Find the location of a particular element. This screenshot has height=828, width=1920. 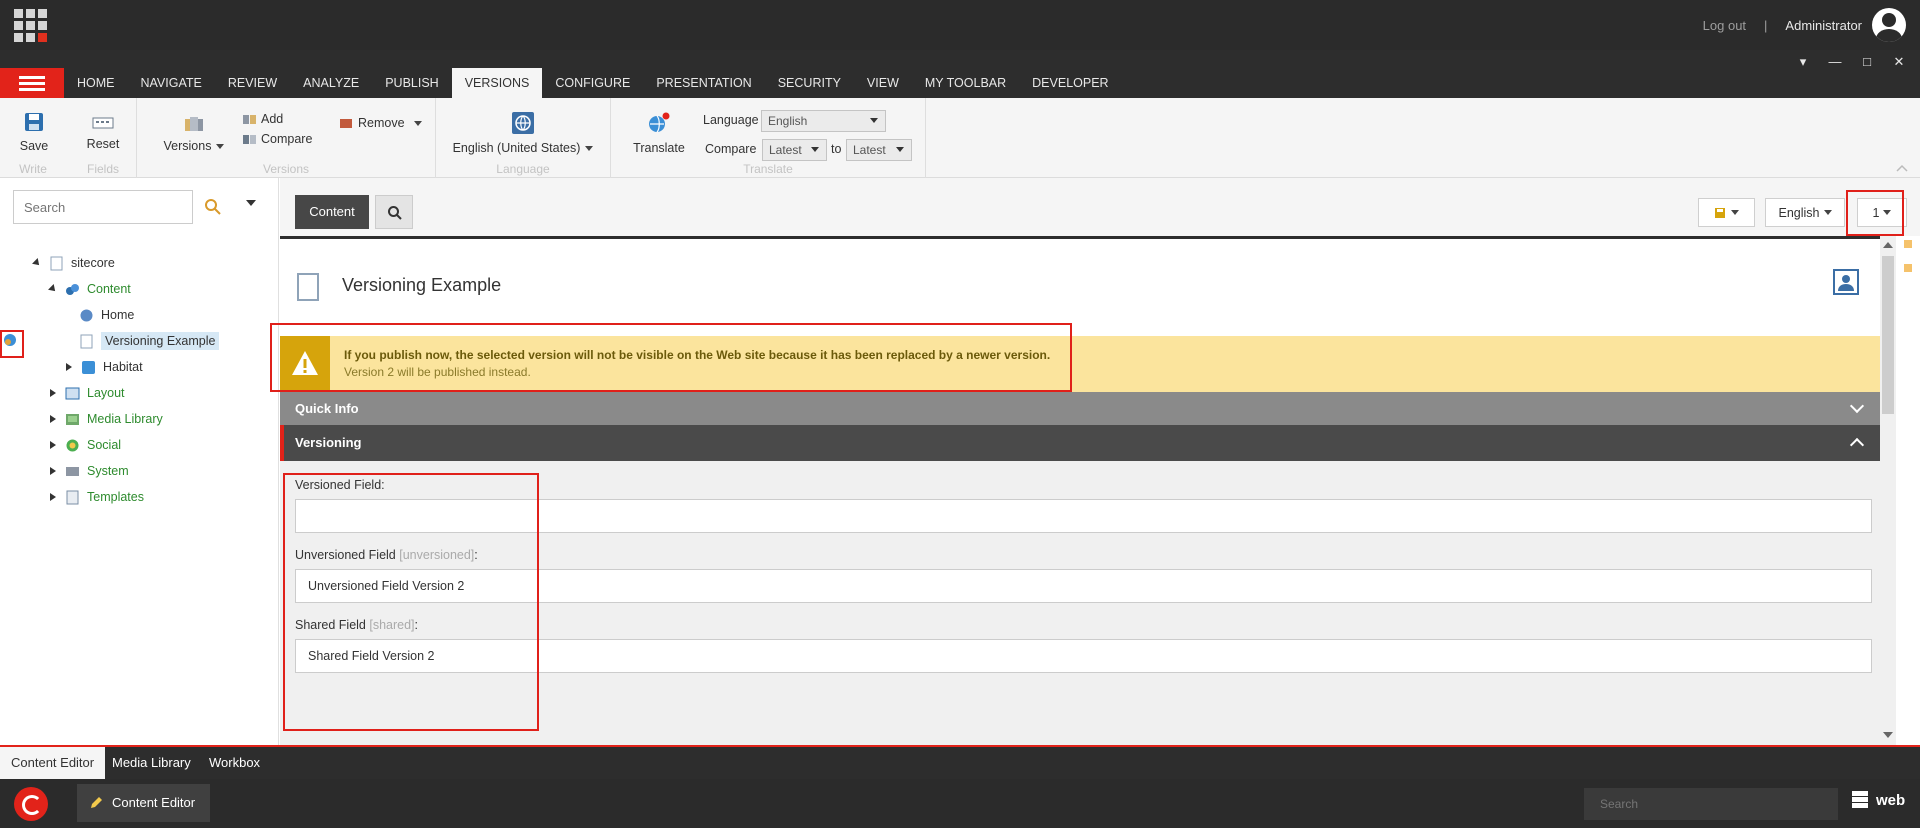

minimize-icon: — is located at coordinates (1835, 62).